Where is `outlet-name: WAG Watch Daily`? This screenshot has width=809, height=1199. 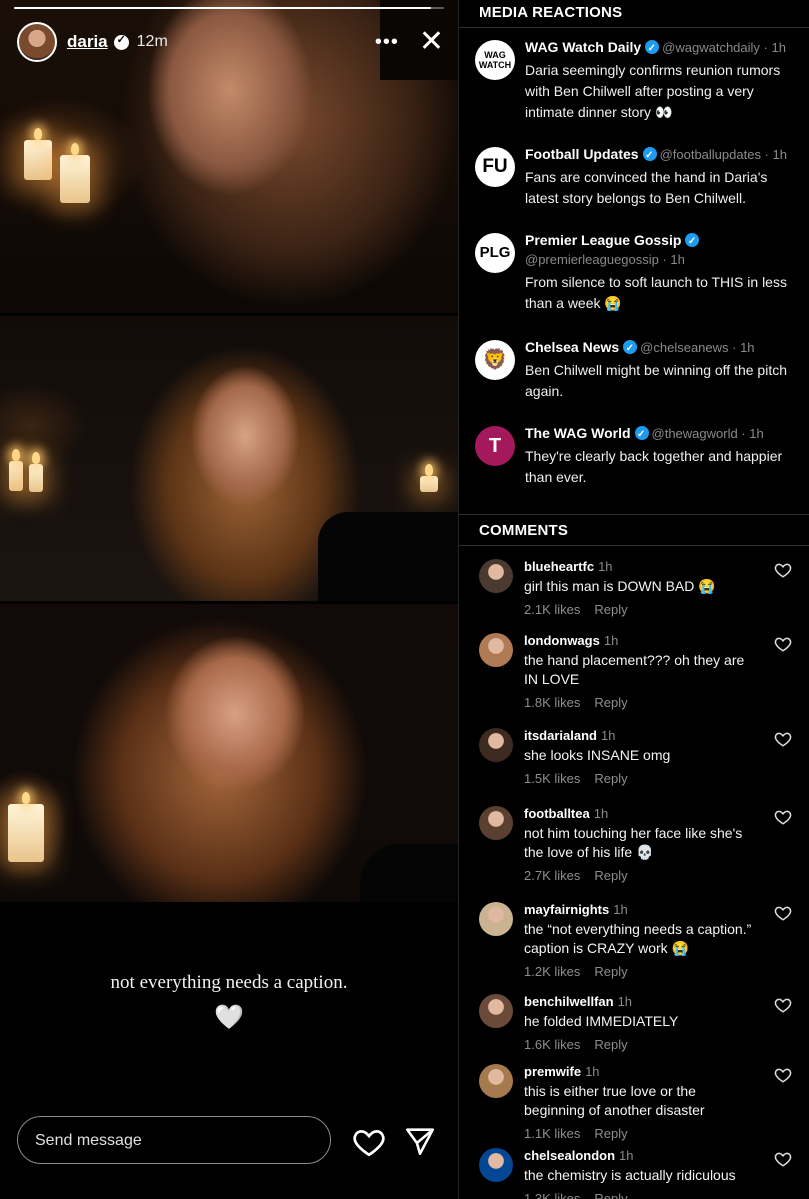 outlet-name: WAG Watch Daily is located at coordinates (583, 47).